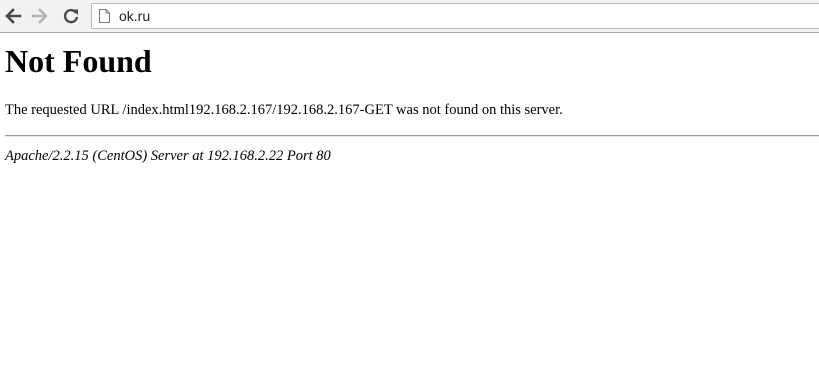  What do you see at coordinates (134, 16) in the screenshot?
I see `url-text: ok.ru` at bounding box center [134, 16].